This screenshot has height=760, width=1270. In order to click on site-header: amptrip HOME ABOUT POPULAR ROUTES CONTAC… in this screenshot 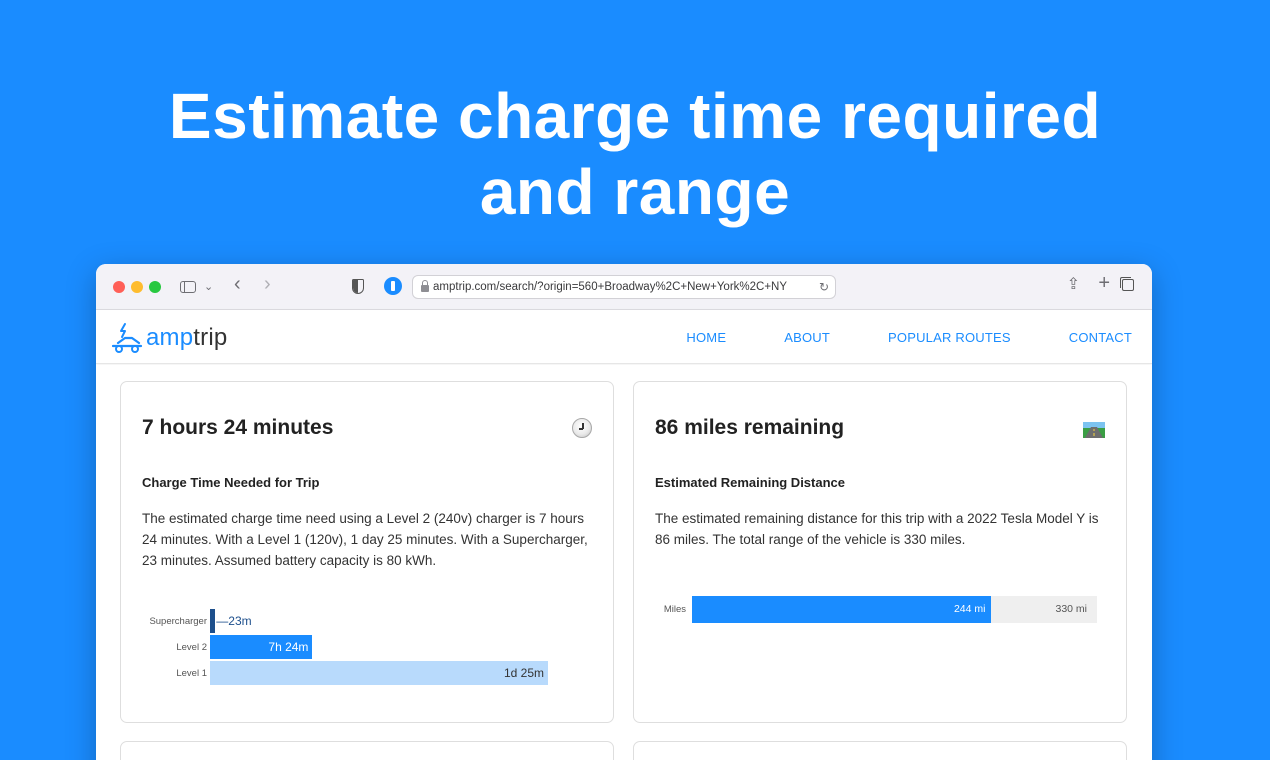, I will do `click(624, 337)`.